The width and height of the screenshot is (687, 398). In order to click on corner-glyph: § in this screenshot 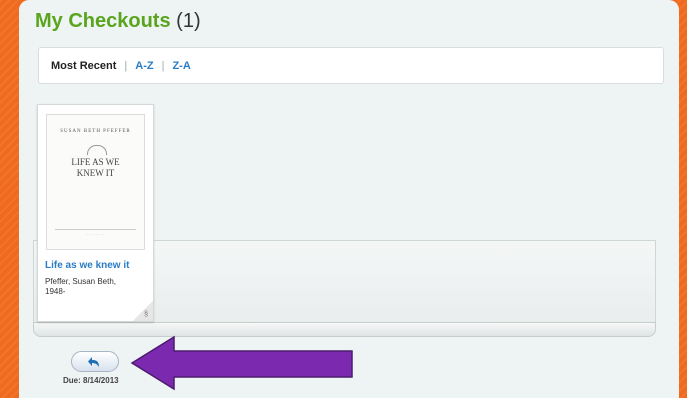, I will do `click(146, 314)`.